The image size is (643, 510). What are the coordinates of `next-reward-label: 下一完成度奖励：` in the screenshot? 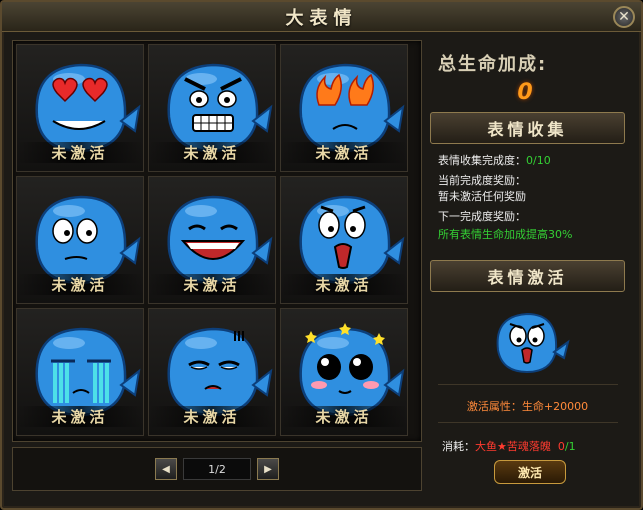 It's located at (482, 216).